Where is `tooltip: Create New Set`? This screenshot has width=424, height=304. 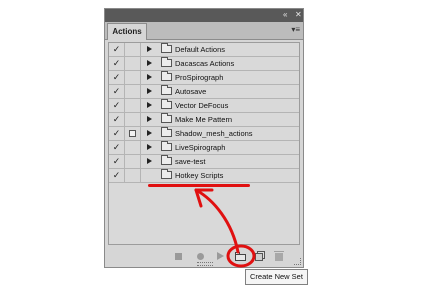
tooltip: Create New Set is located at coordinates (276, 277).